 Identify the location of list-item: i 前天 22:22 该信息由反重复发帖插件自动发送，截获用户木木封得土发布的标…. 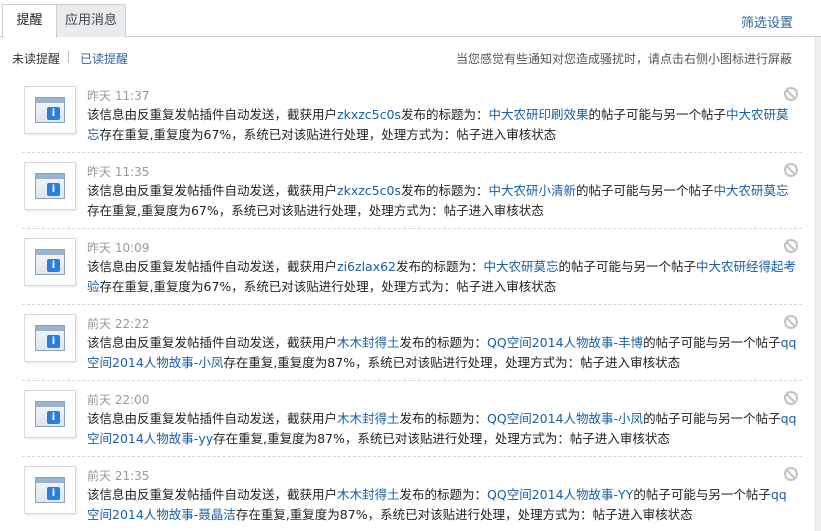
(410, 343).